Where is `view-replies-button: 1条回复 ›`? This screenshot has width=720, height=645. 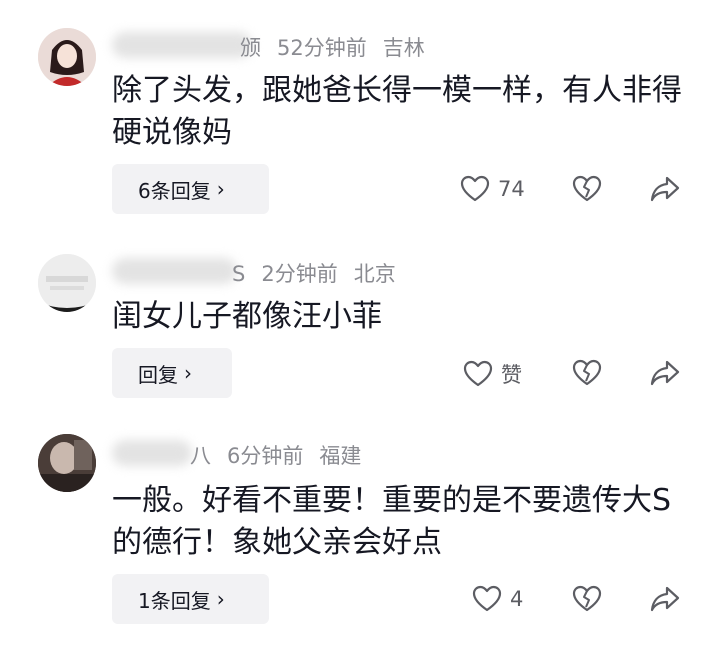
view-replies-button: 1条回复 › is located at coordinates (190, 599).